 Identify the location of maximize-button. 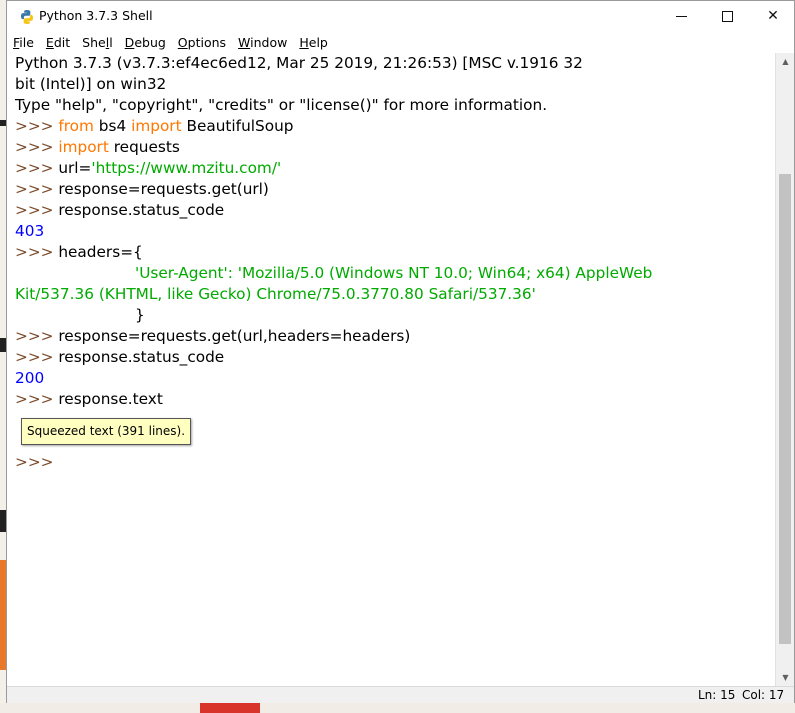
(727, 16).